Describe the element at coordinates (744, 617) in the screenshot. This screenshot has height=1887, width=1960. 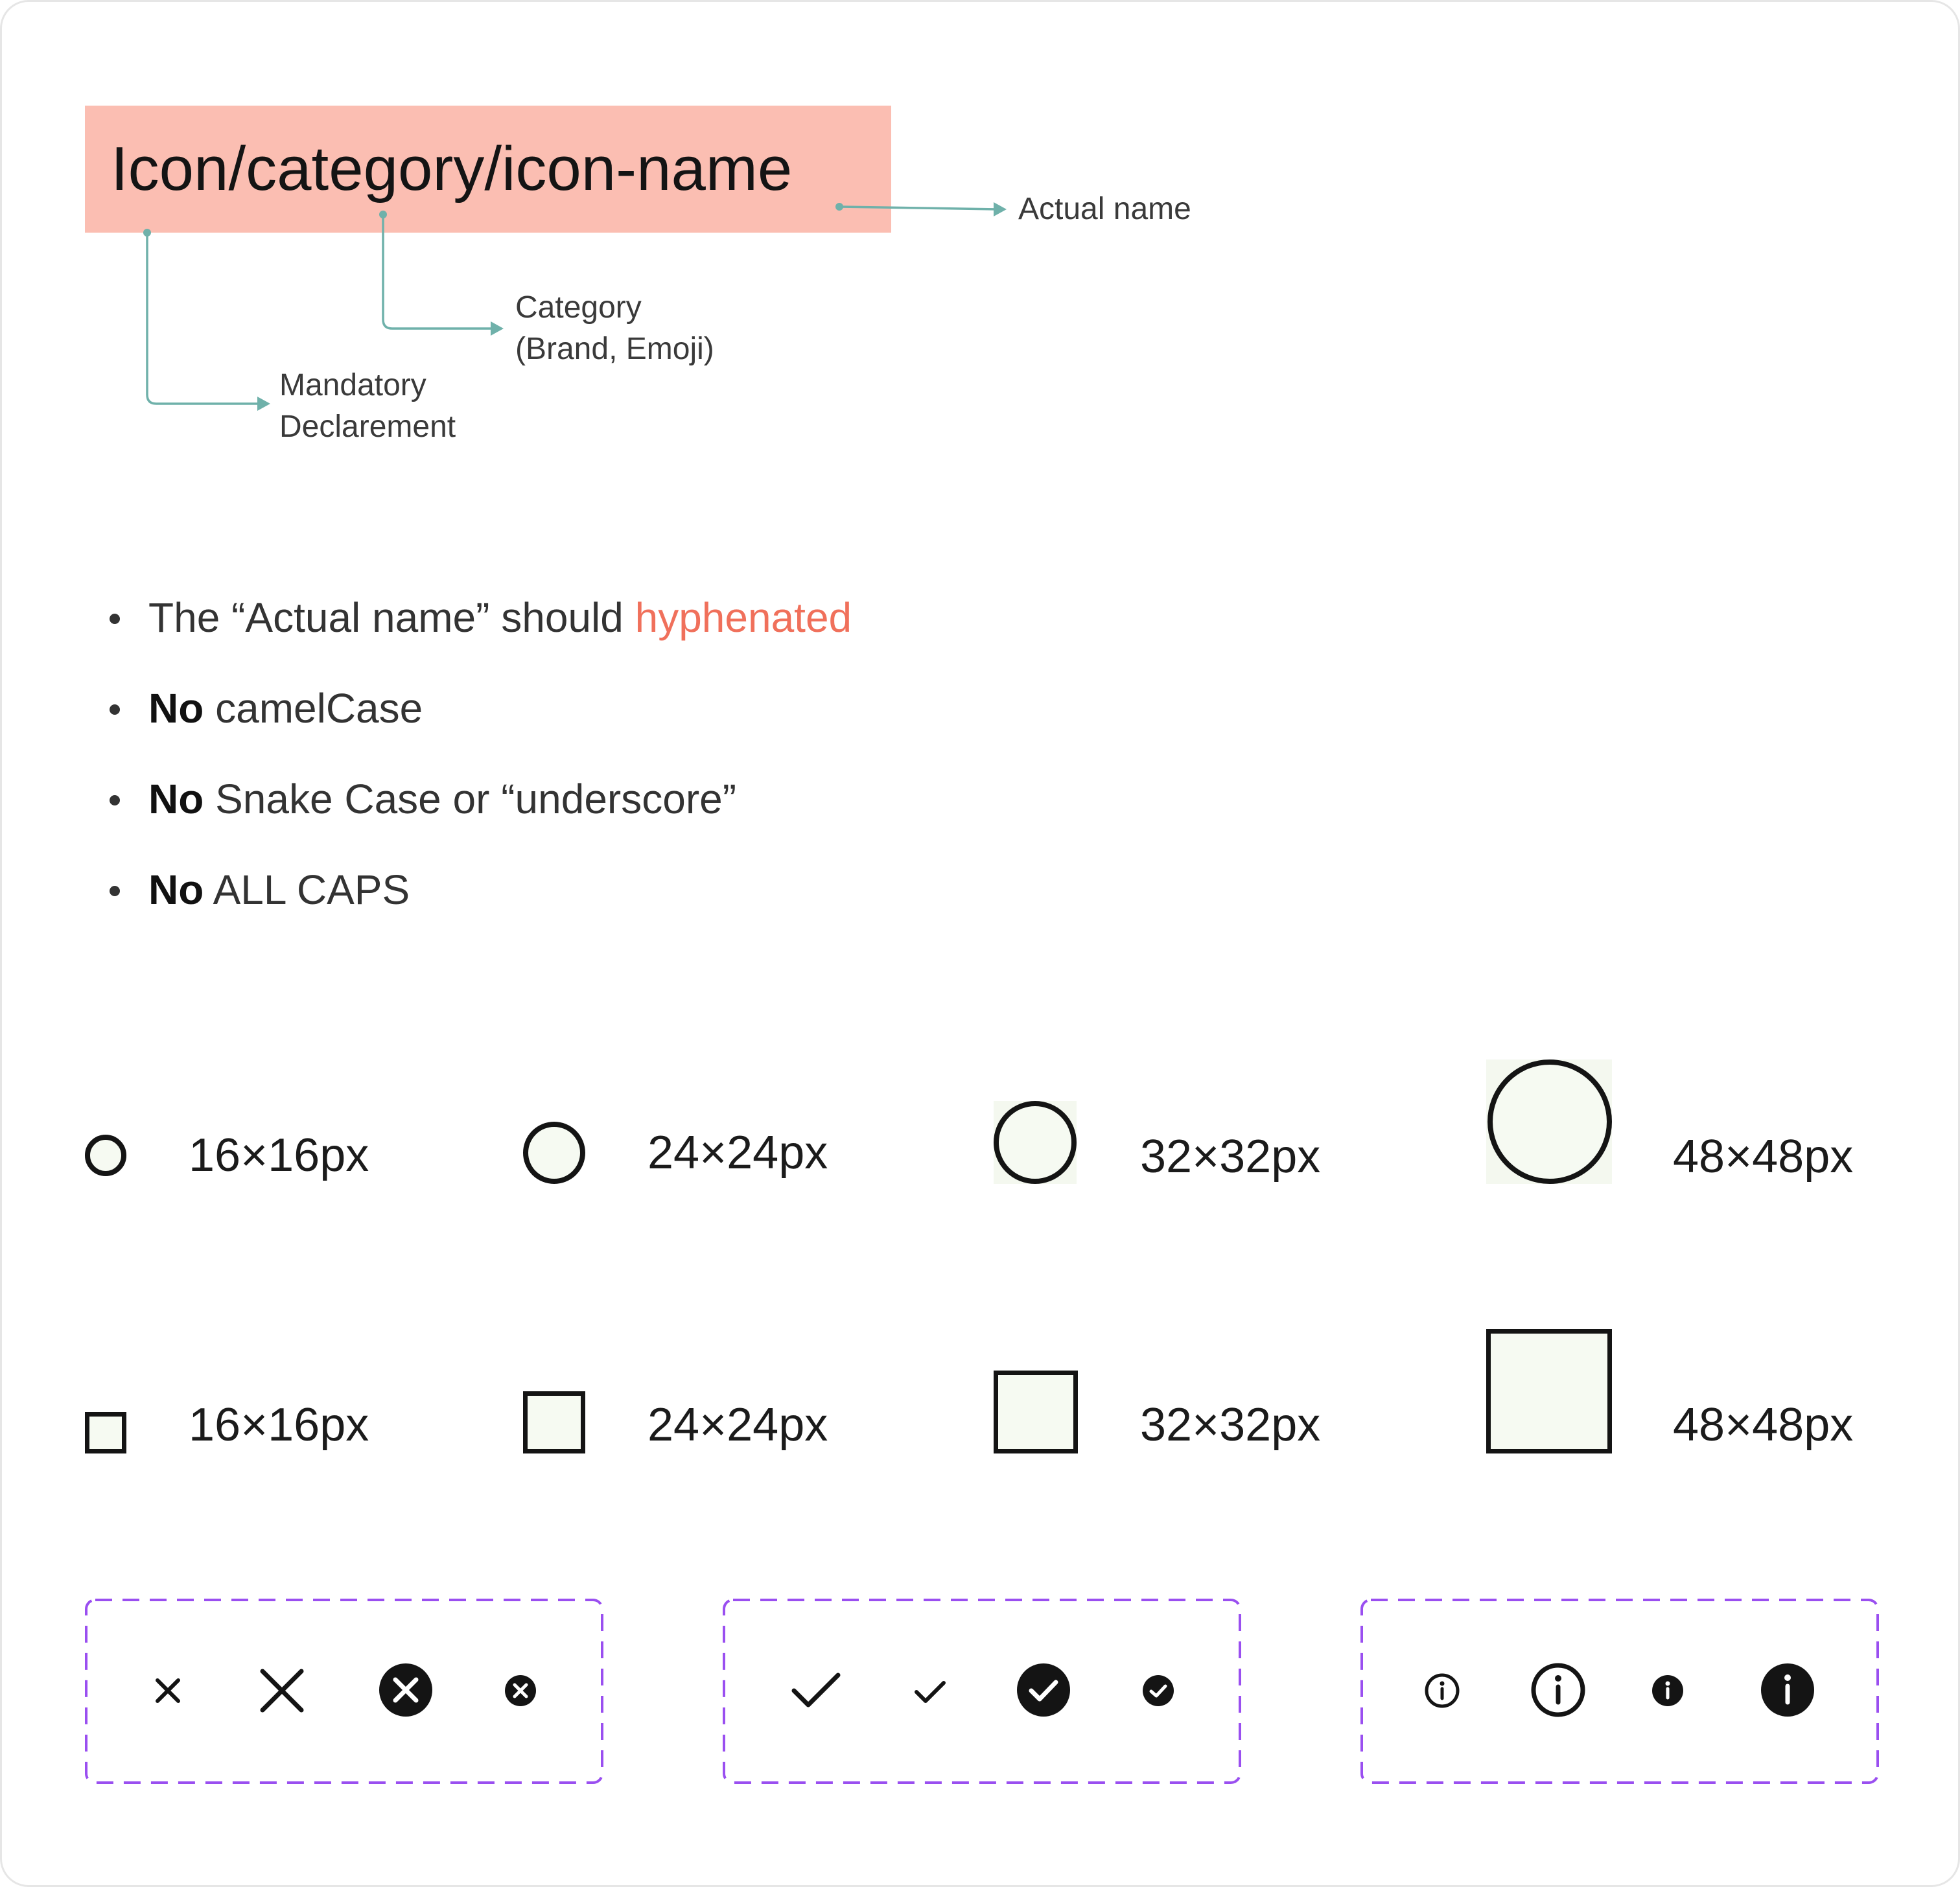
I see `rule-highlight: hyphenated` at that location.